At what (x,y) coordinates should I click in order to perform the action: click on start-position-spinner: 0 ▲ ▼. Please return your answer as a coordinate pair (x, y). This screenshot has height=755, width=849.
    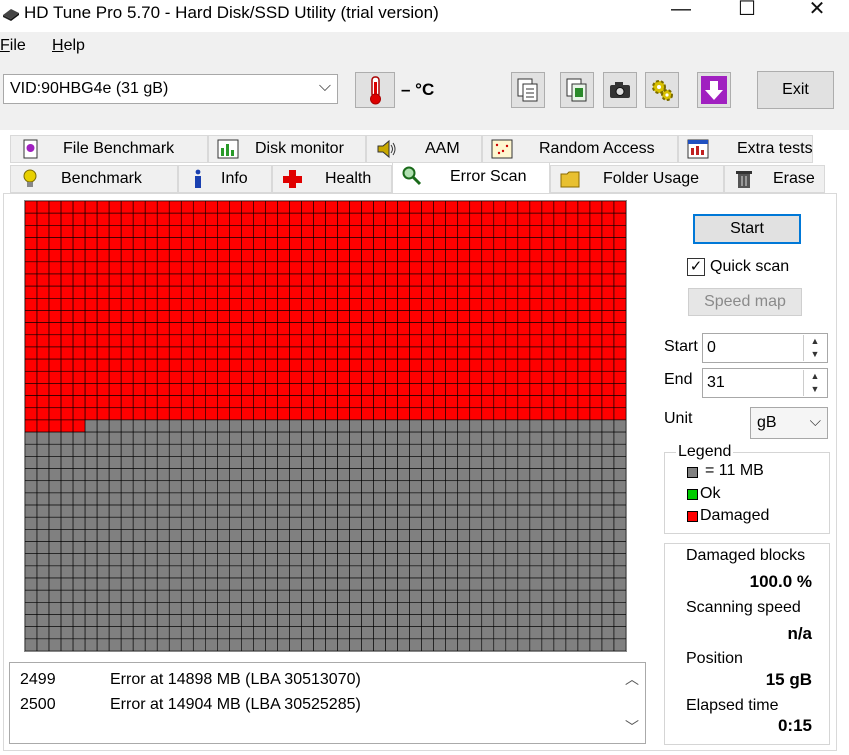
    Looking at the image, I should click on (765, 348).